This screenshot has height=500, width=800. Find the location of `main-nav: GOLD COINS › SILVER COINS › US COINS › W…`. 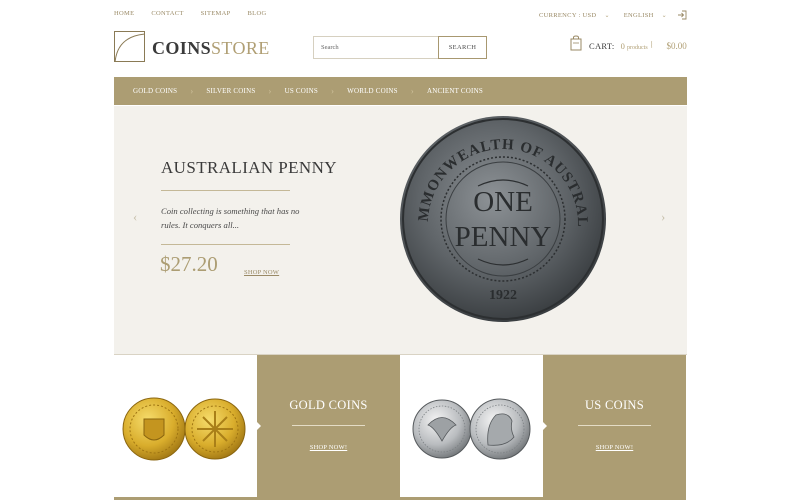

main-nav: GOLD COINS › SILVER COINS › US COINS › W… is located at coordinates (400, 91).